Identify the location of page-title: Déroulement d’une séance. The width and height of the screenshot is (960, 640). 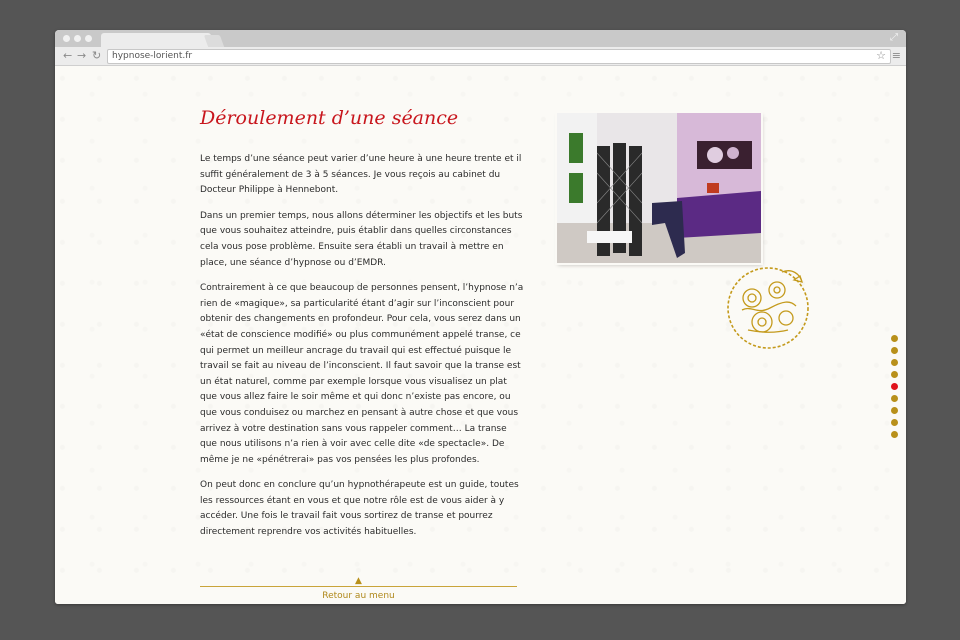
(329, 118).